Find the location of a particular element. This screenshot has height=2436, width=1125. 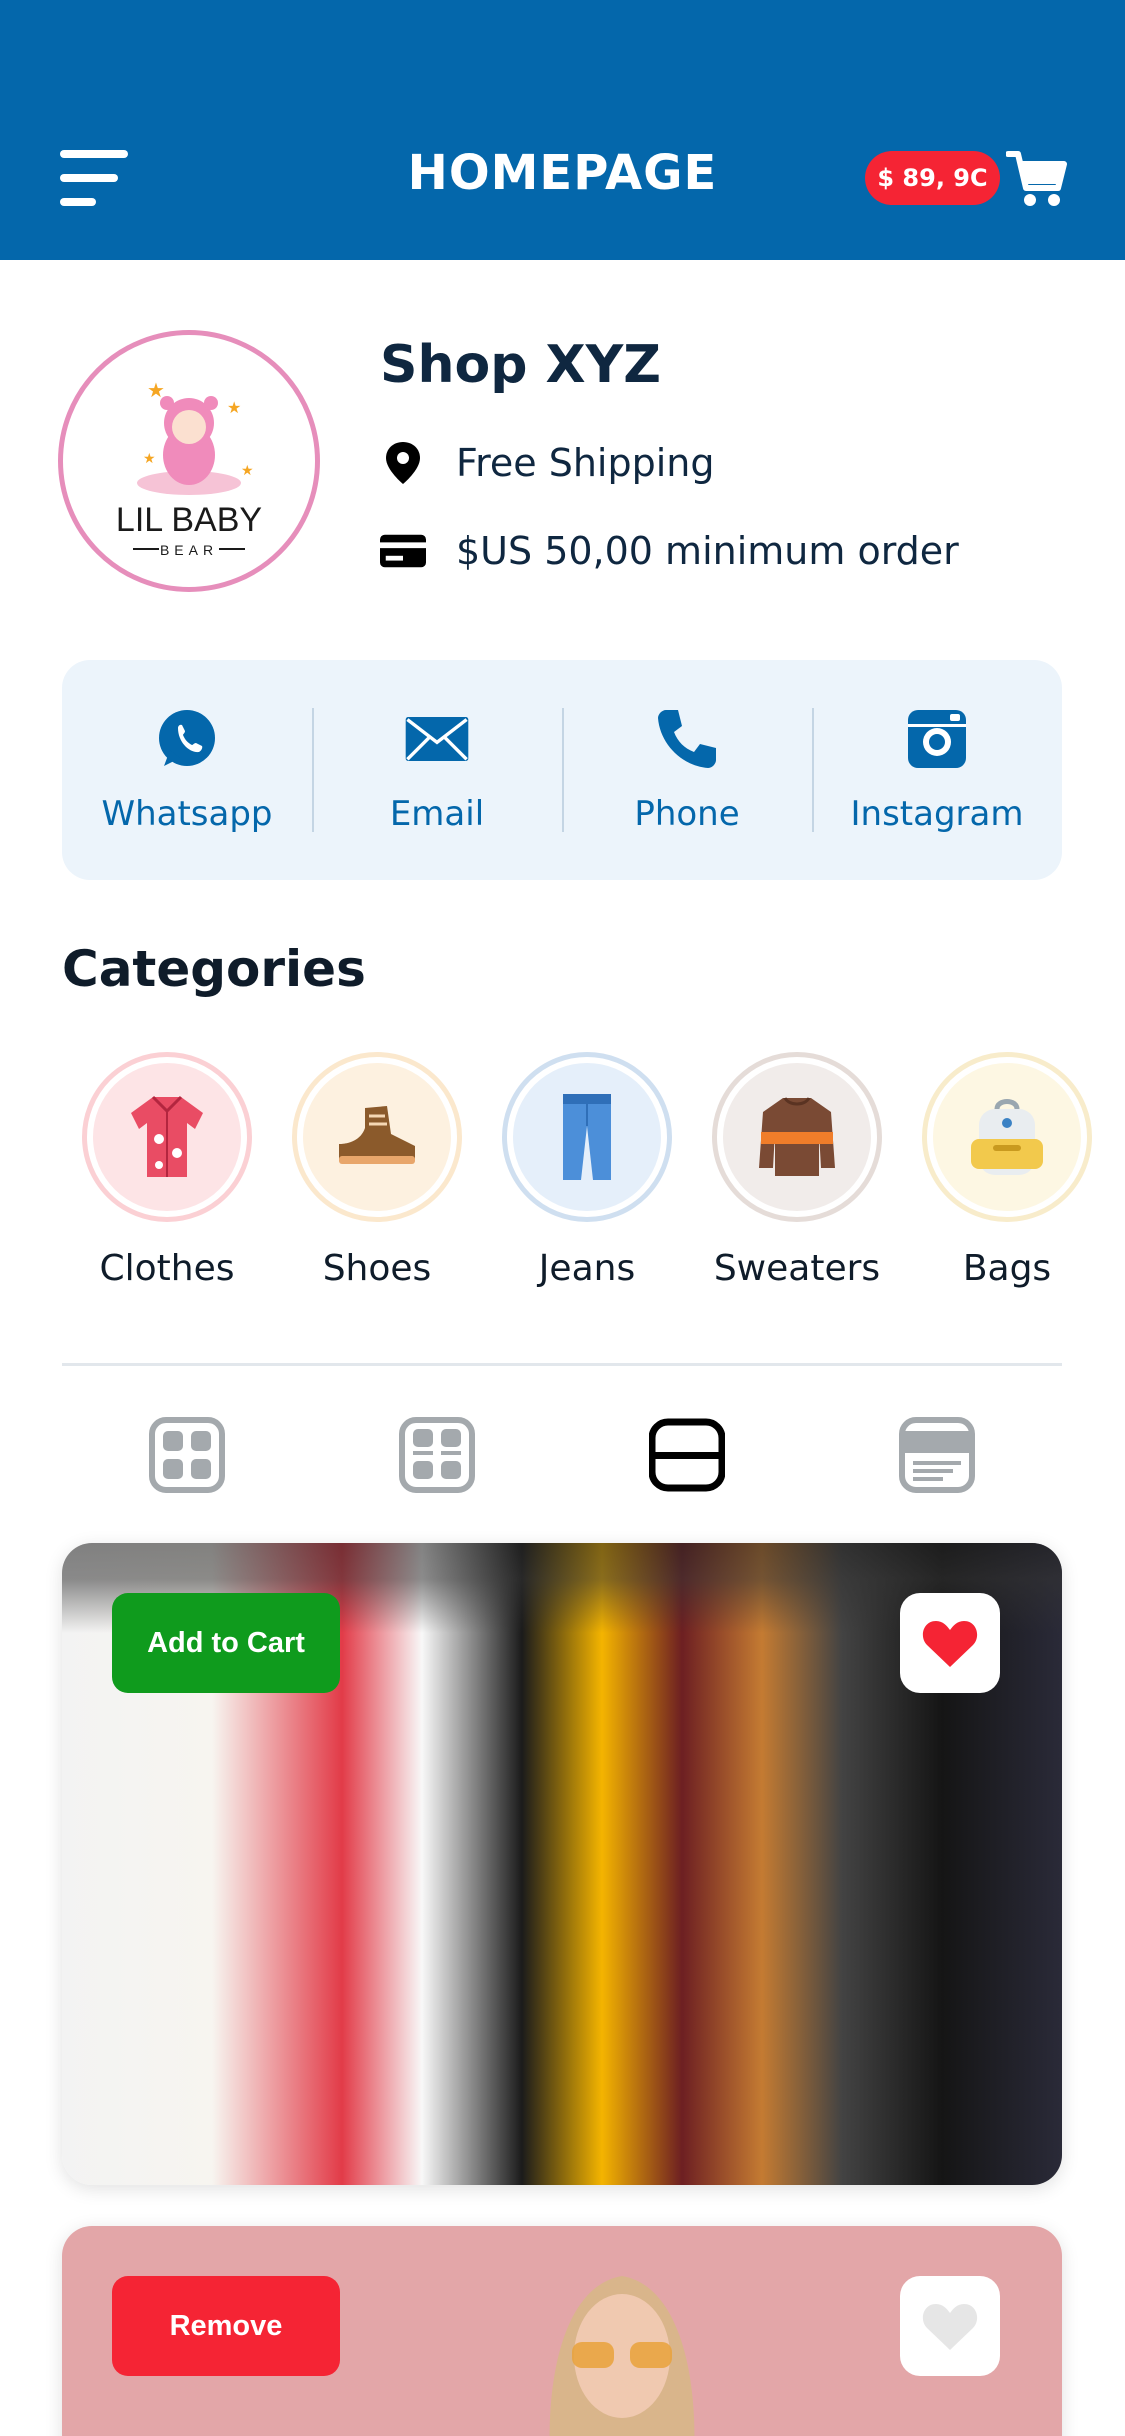

shop-name: Shop XYZ is located at coordinates (520, 365).